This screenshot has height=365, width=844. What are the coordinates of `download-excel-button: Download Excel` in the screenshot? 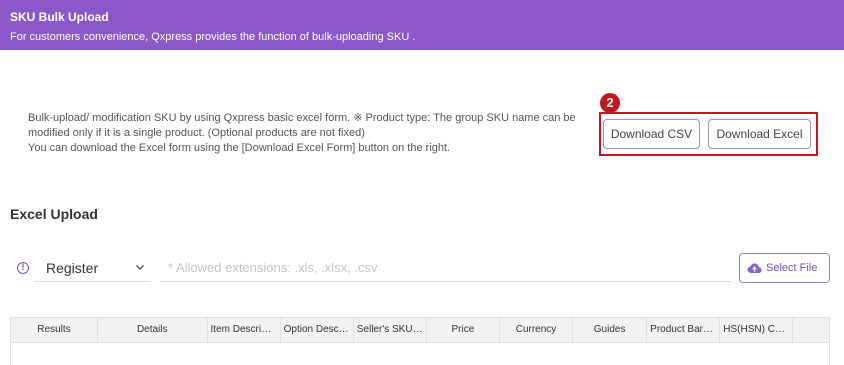 It's located at (759, 134).